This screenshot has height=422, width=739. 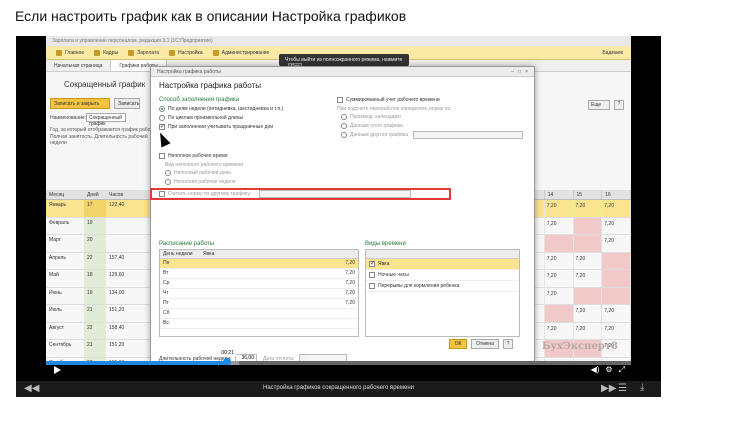 I want to click on table-row: Февраль 19, so click(x=101, y=226).